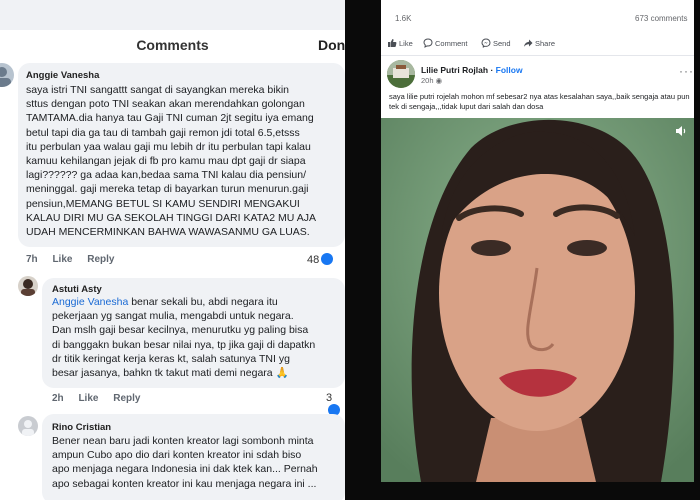  I want to click on post-author: Lilie Putri Rojlah · Follow, so click(472, 70).